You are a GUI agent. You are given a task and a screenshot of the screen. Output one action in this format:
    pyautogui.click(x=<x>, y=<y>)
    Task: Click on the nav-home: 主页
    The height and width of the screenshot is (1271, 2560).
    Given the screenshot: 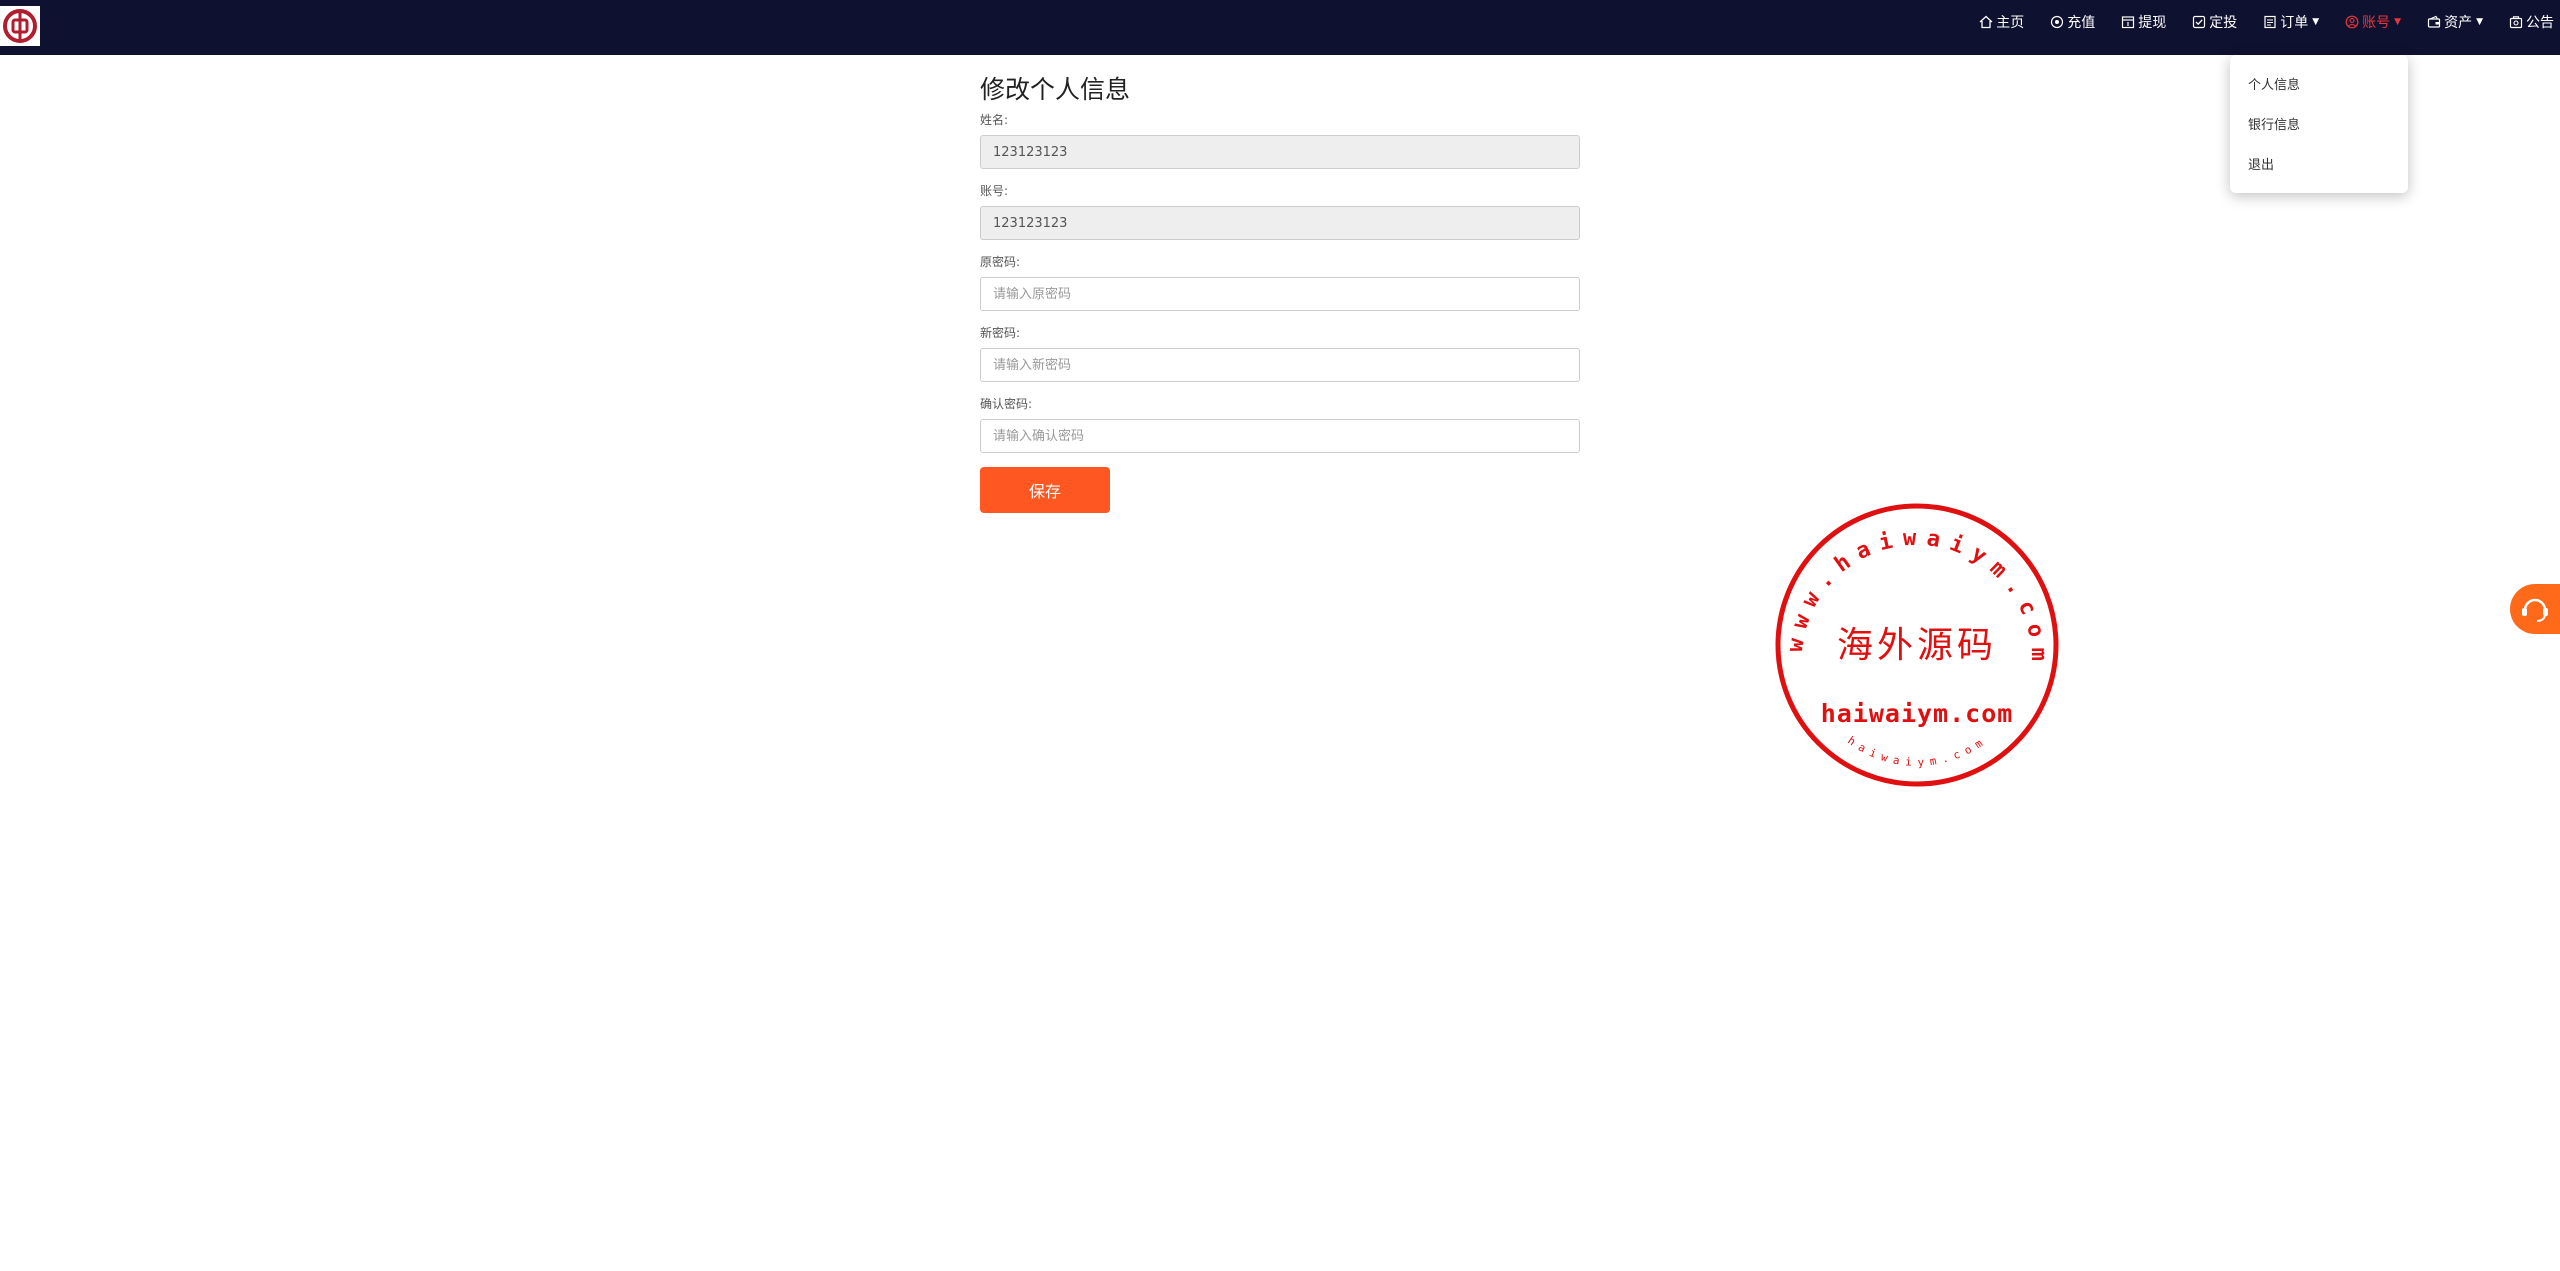 What is the action you would take?
    pyautogui.click(x=2001, y=22)
    